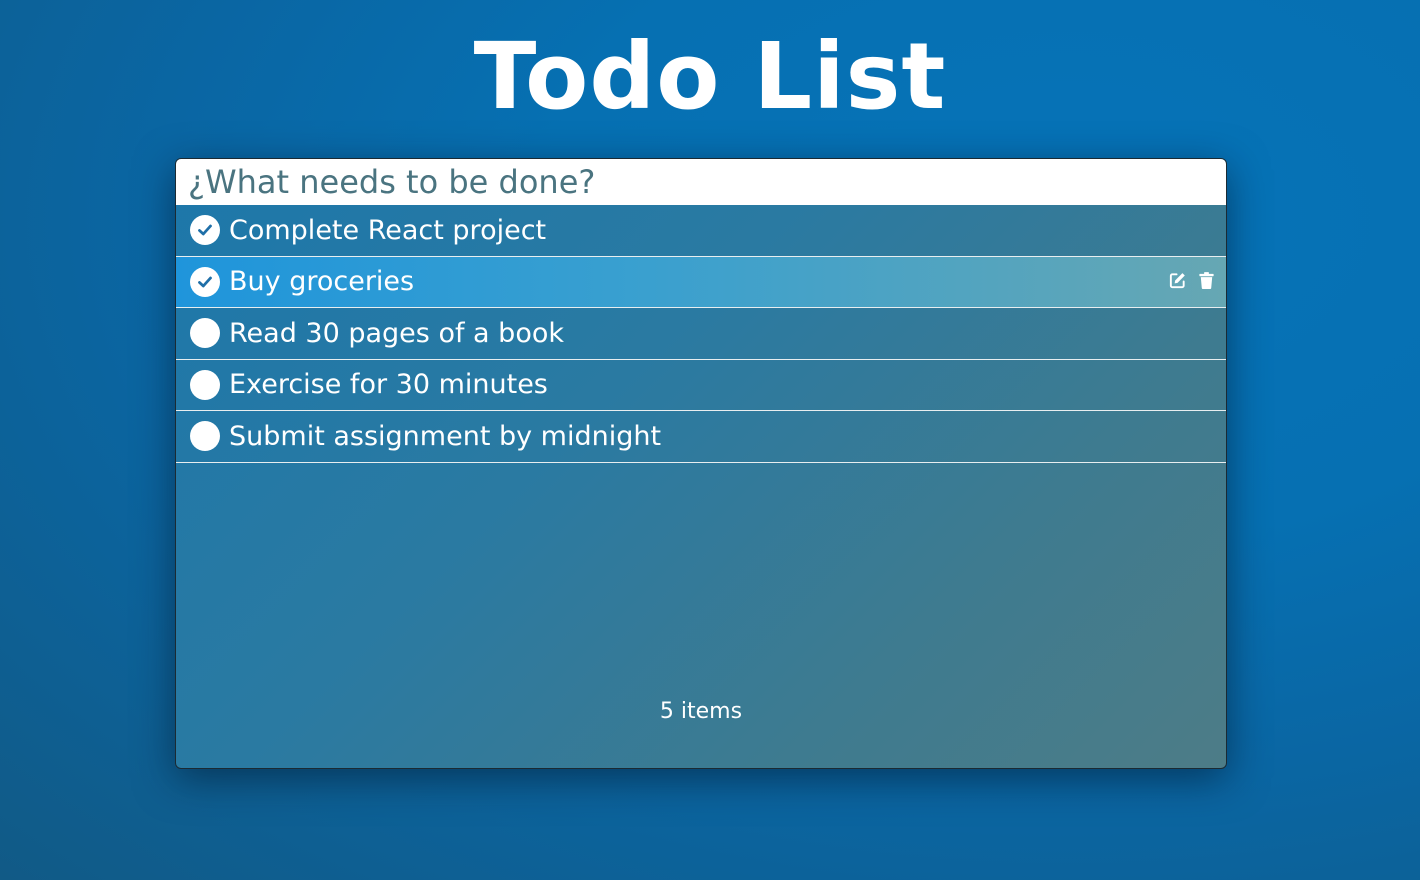 The width and height of the screenshot is (1420, 880). I want to click on todo-item: Exercise for 30 minutes, so click(701, 385).